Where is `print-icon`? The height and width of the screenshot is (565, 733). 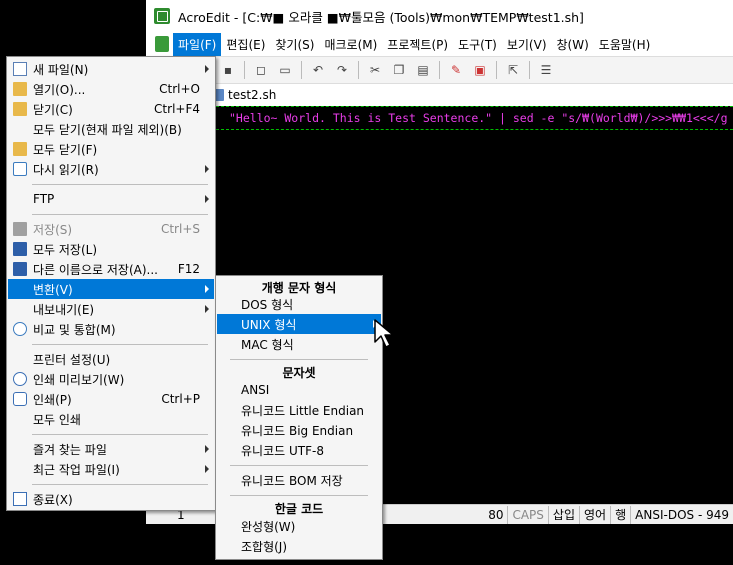
print-icon is located at coordinates (20, 399).